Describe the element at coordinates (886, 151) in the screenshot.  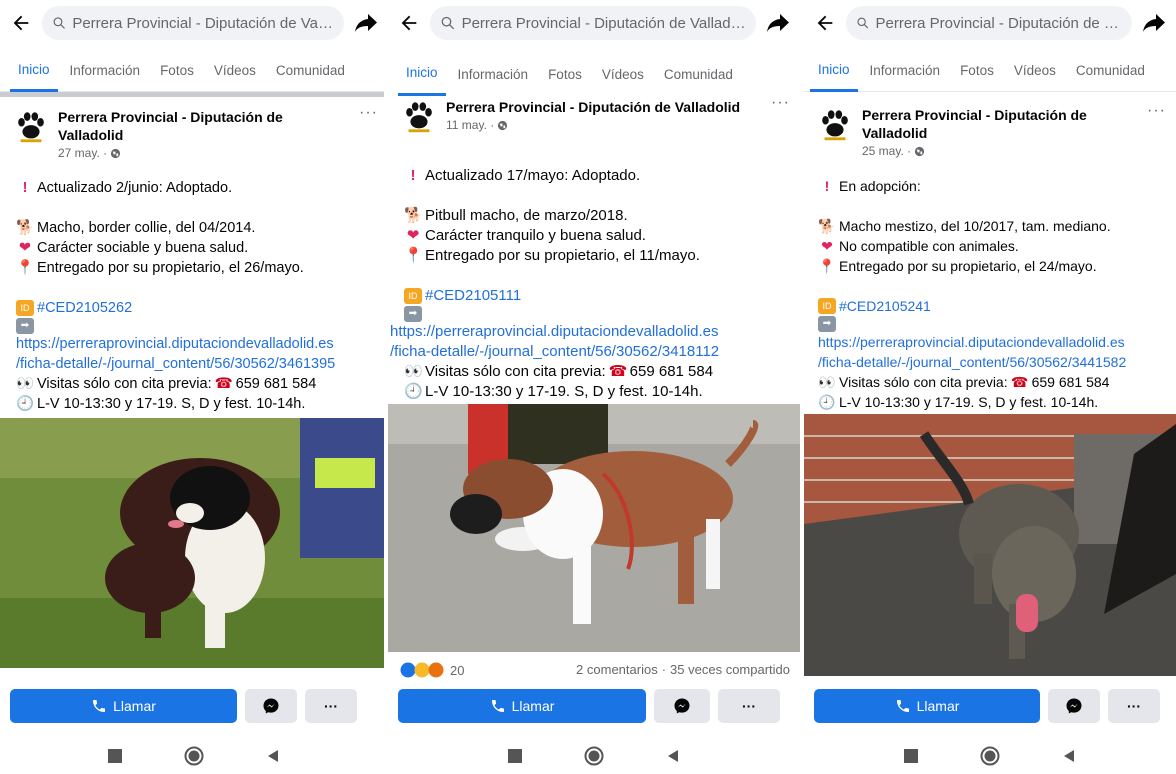
I see `post-date: 25 may. ·` at that location.